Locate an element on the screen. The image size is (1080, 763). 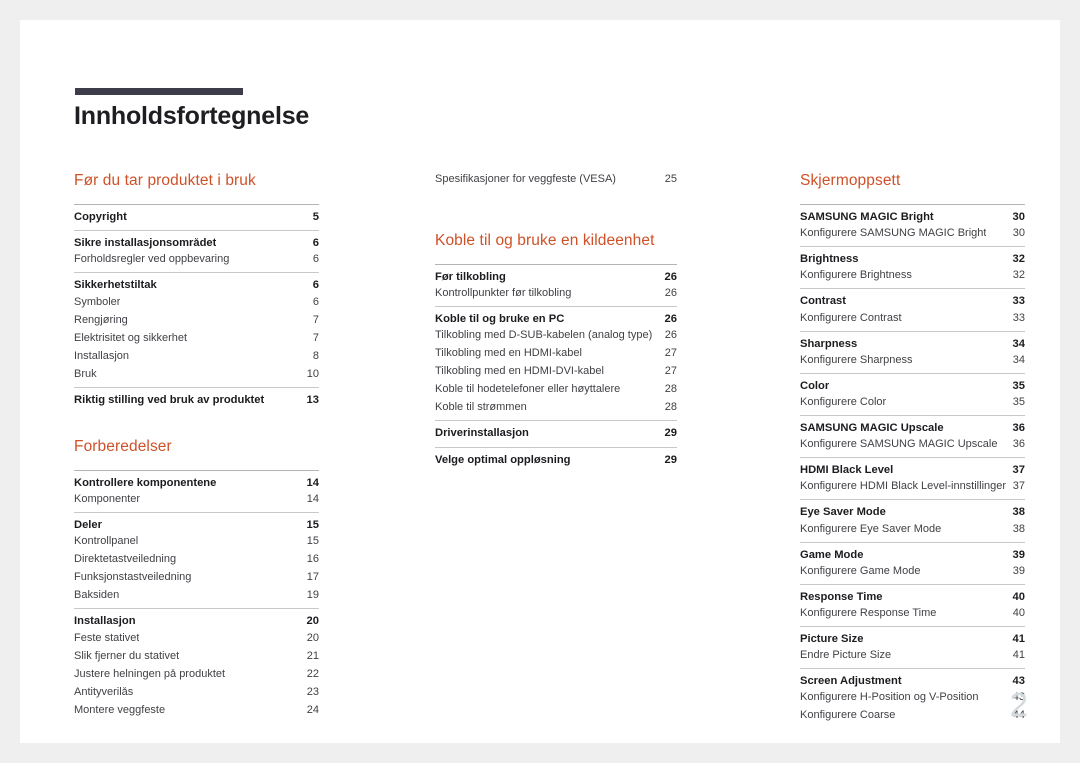
toc-entry-label: Før tilkobling is located at coordinates (470, 277).